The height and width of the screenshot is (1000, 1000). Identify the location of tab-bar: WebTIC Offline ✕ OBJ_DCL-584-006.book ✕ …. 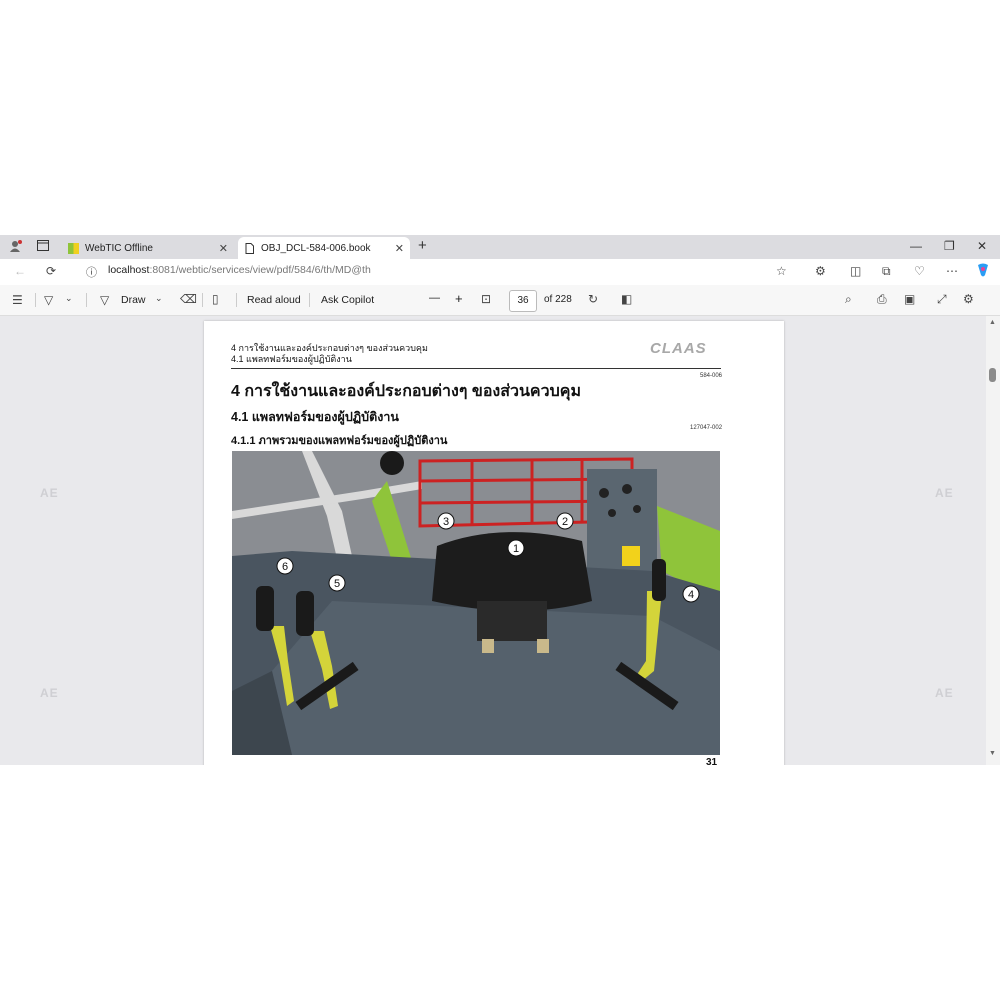
(500, 247).